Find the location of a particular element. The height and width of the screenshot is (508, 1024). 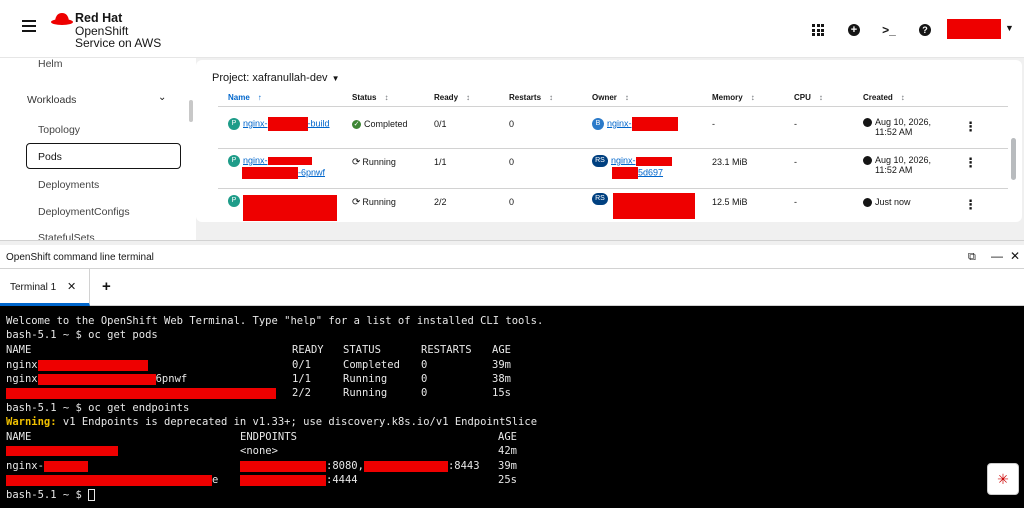

column-header-restarts: Restarts ↕ is located at coordinates (531, 97).